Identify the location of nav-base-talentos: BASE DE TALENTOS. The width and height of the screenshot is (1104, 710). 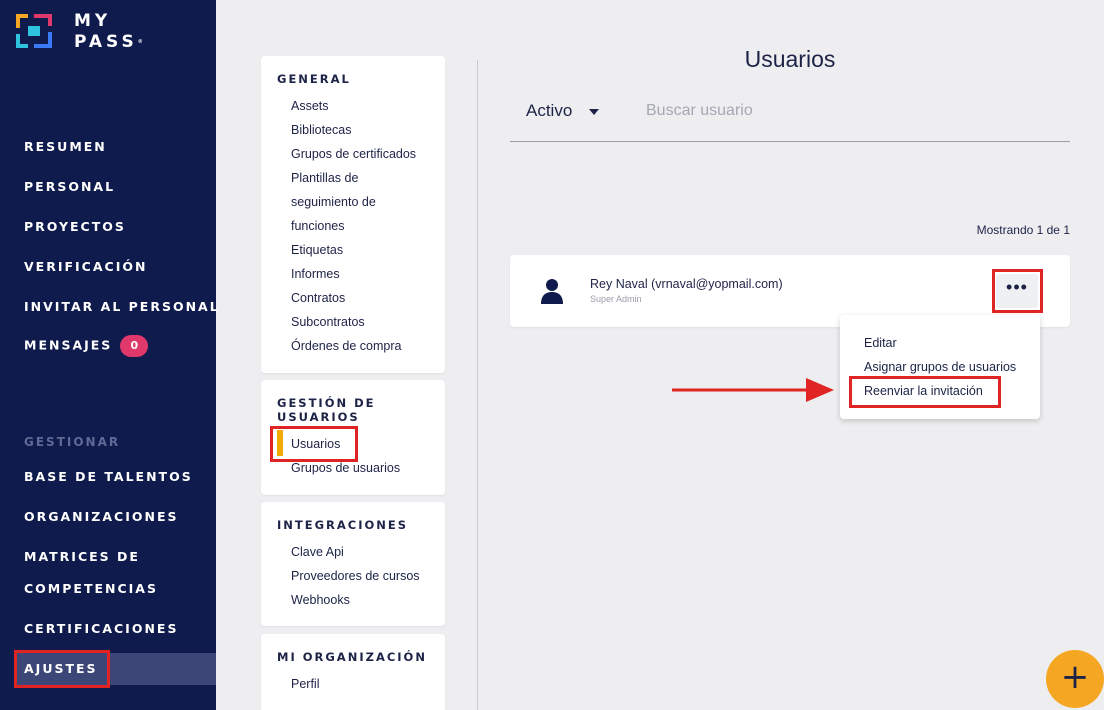
(108, 476).